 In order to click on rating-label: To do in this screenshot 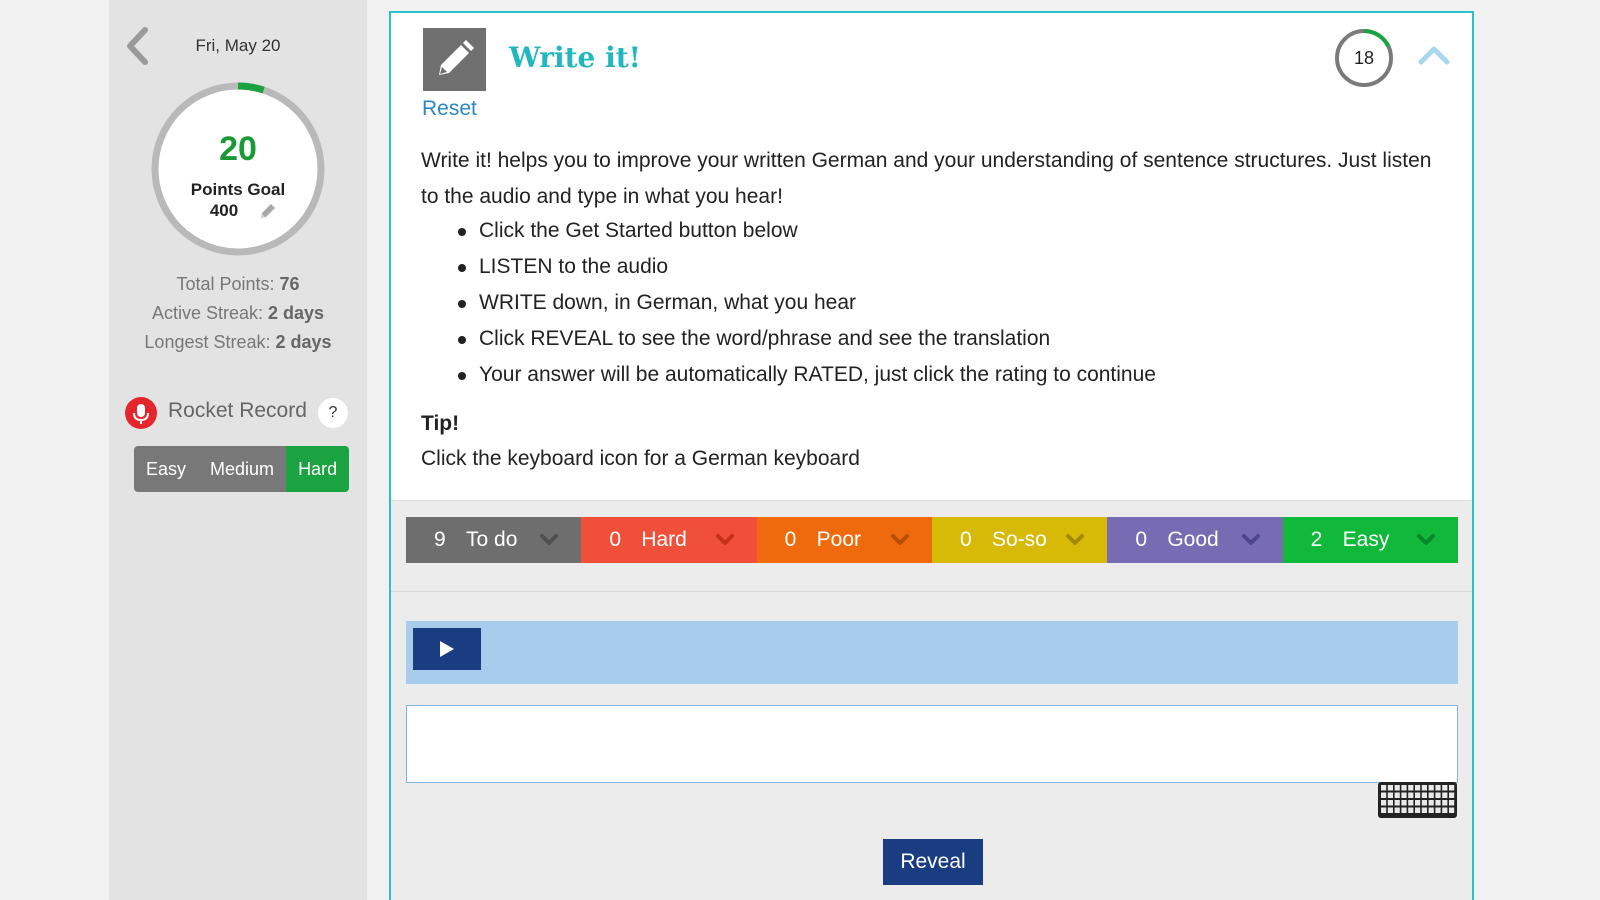, I will do `click(492, 539)`.